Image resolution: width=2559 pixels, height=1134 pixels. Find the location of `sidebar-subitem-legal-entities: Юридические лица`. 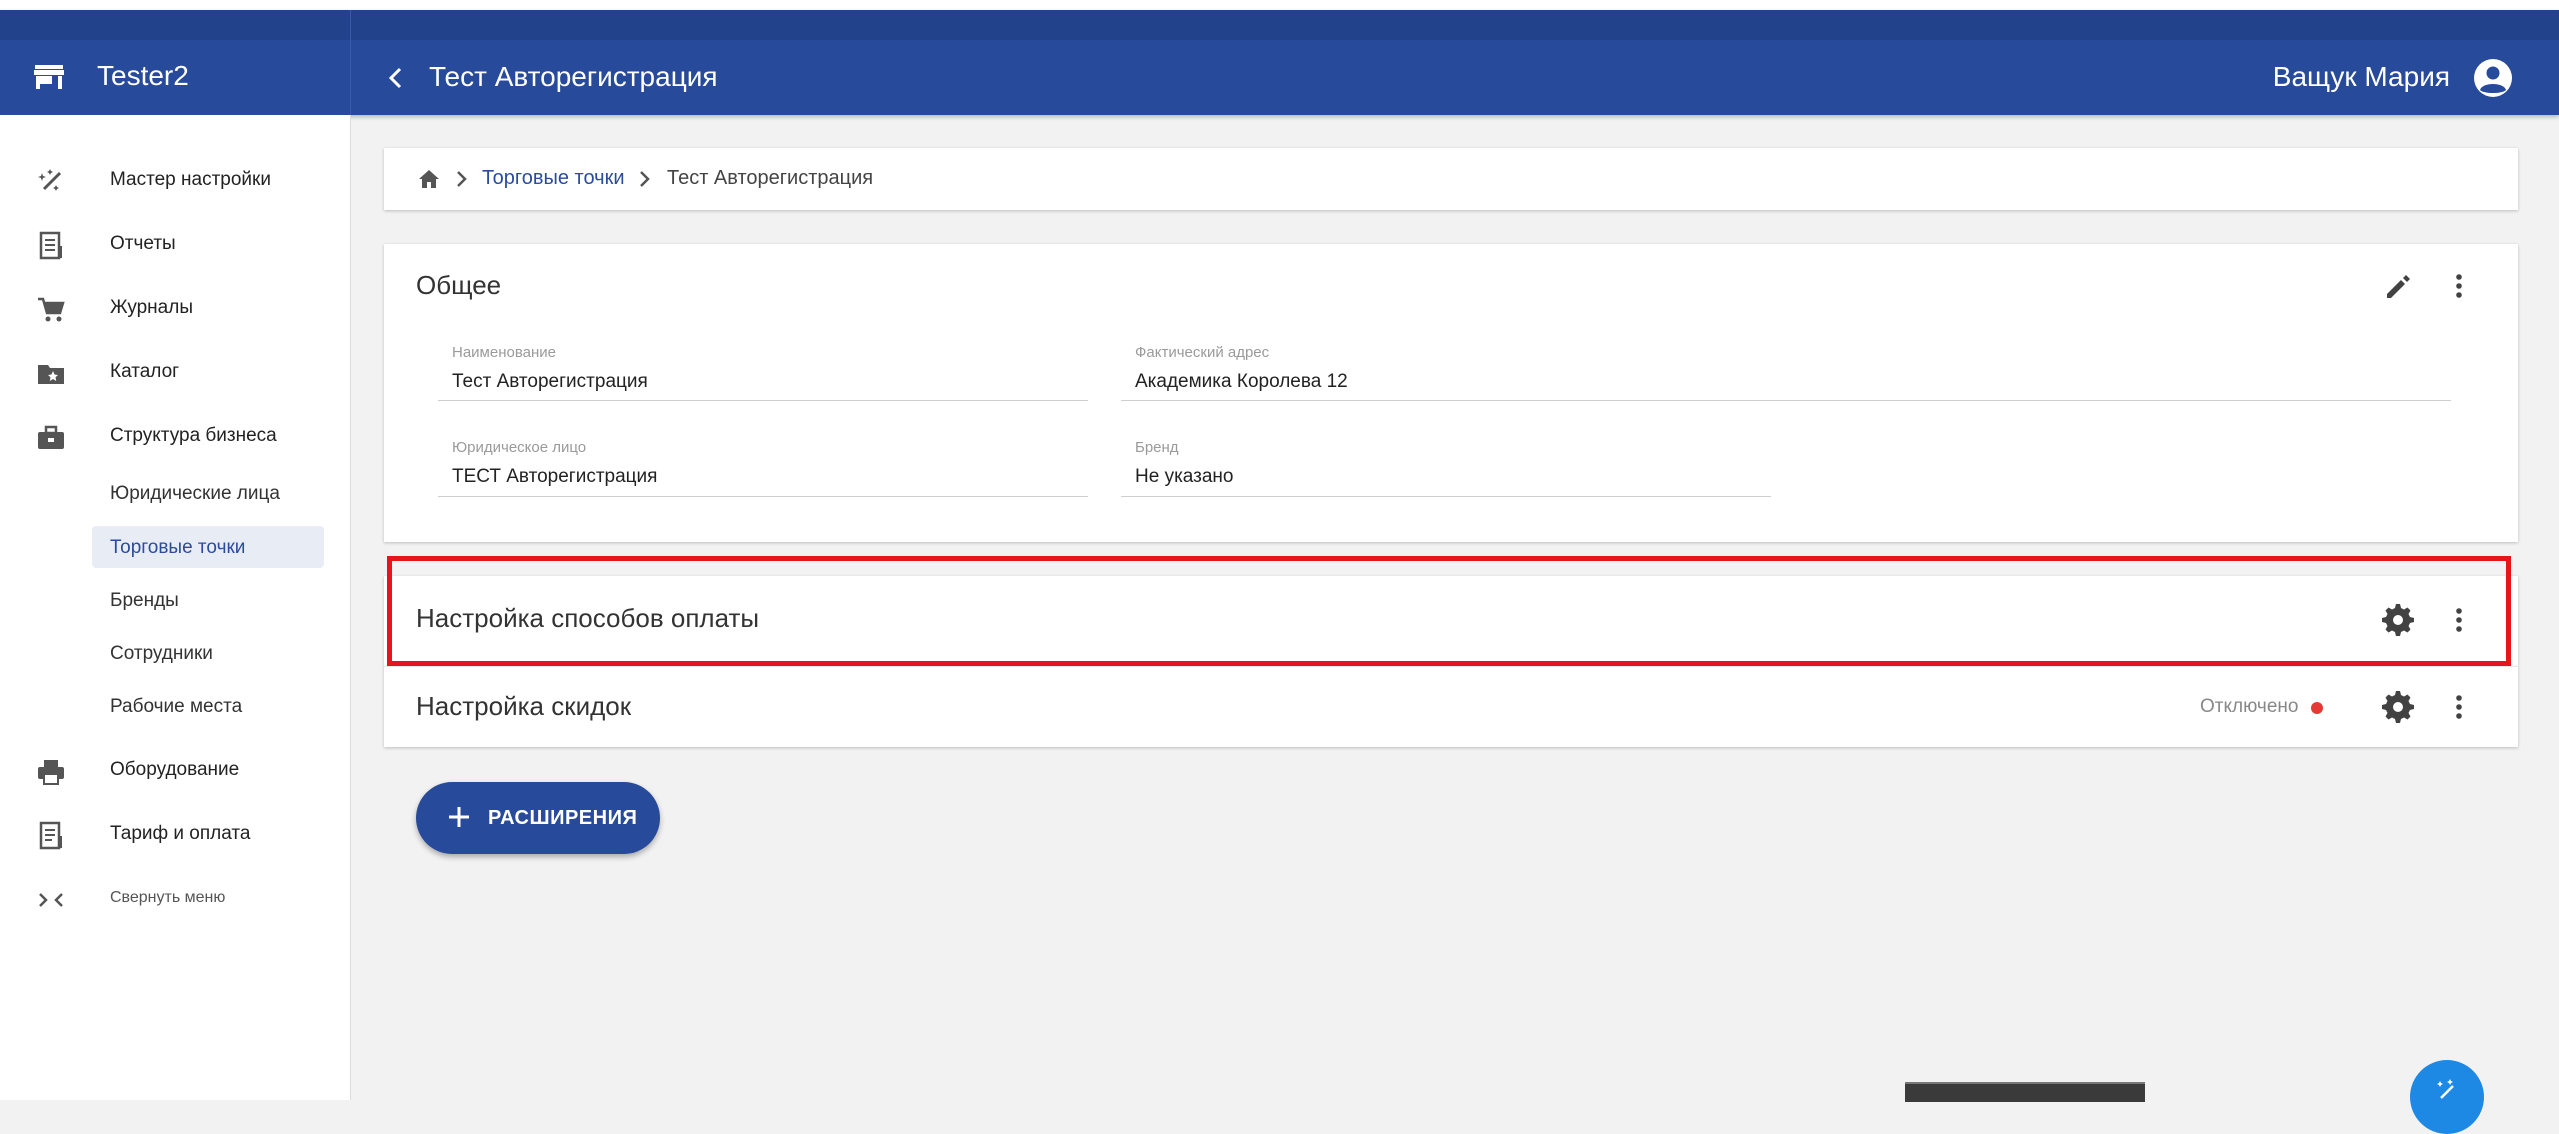

sidebar-subitem-legal-entities: Юридические лица is located at coordinates (208, 493).